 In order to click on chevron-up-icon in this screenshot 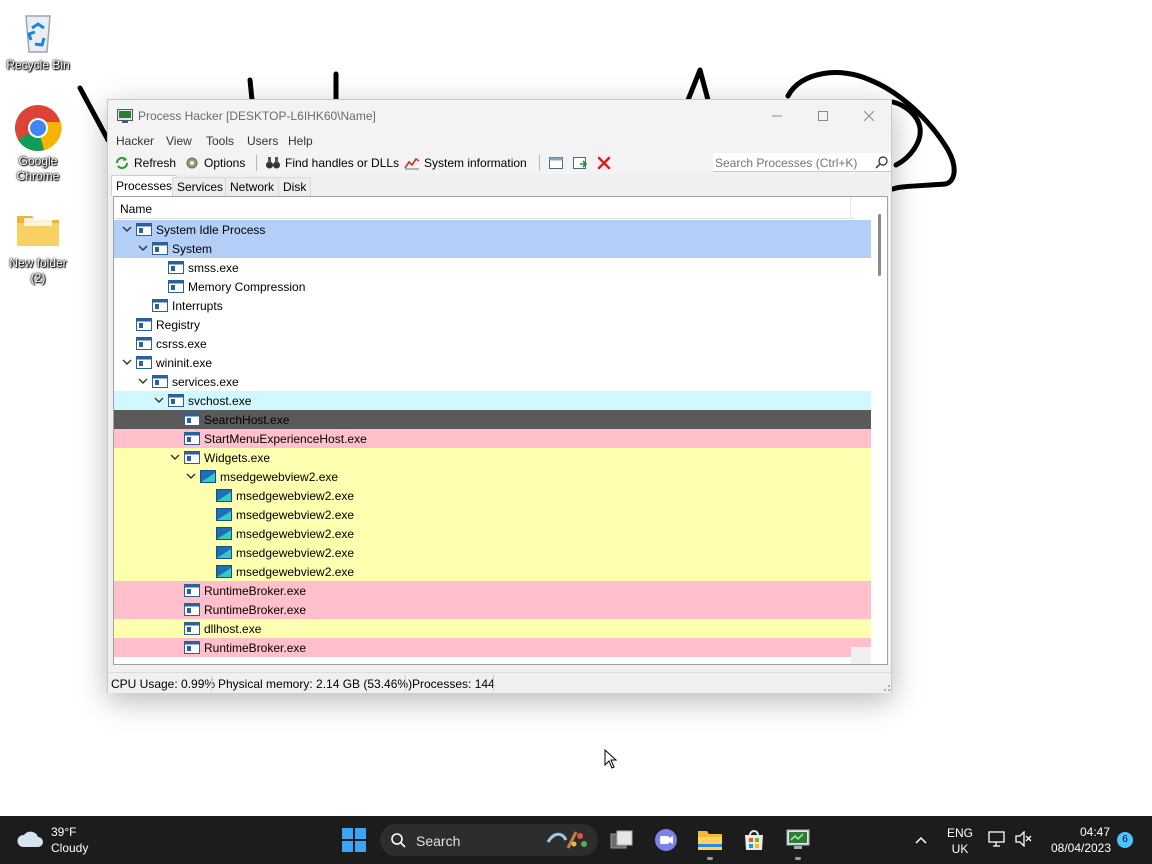, I will do `click(921, 840)`.